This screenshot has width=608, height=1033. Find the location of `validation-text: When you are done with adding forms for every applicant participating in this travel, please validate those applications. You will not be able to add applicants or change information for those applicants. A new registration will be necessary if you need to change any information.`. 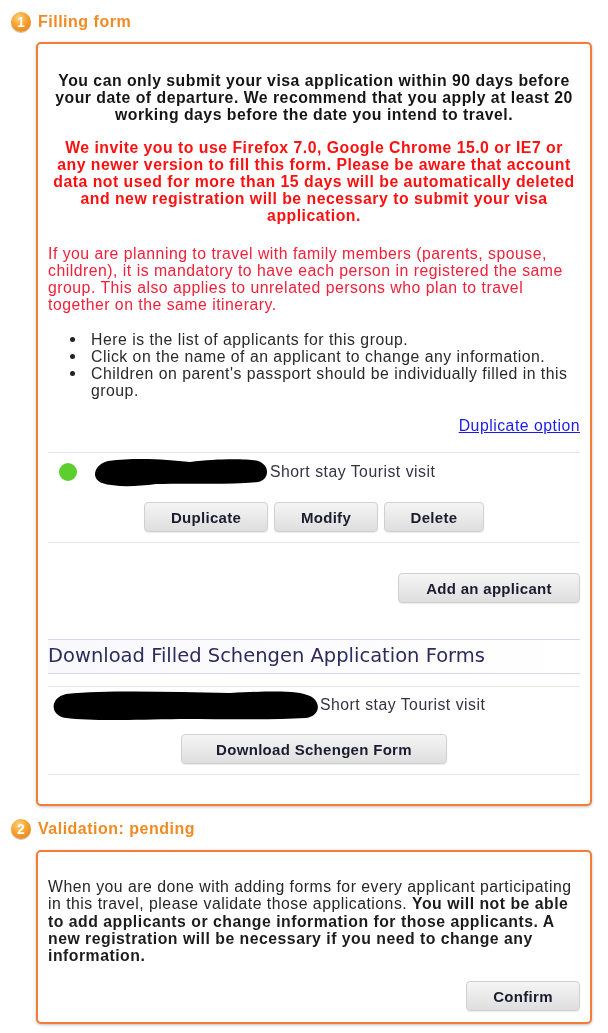

validation-text: When you are done with adding forms for every applicant participating in this travel, please validate those applications. You will not be able to add applicants or change information for those applicants. A new registration will be necessary if you need to change any information. is located at coordinates (310, 921).